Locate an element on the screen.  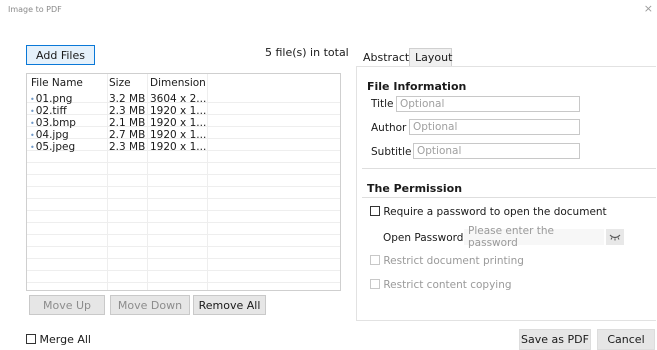
remove-all-button: Remove All is located at coordinates (229, 305).